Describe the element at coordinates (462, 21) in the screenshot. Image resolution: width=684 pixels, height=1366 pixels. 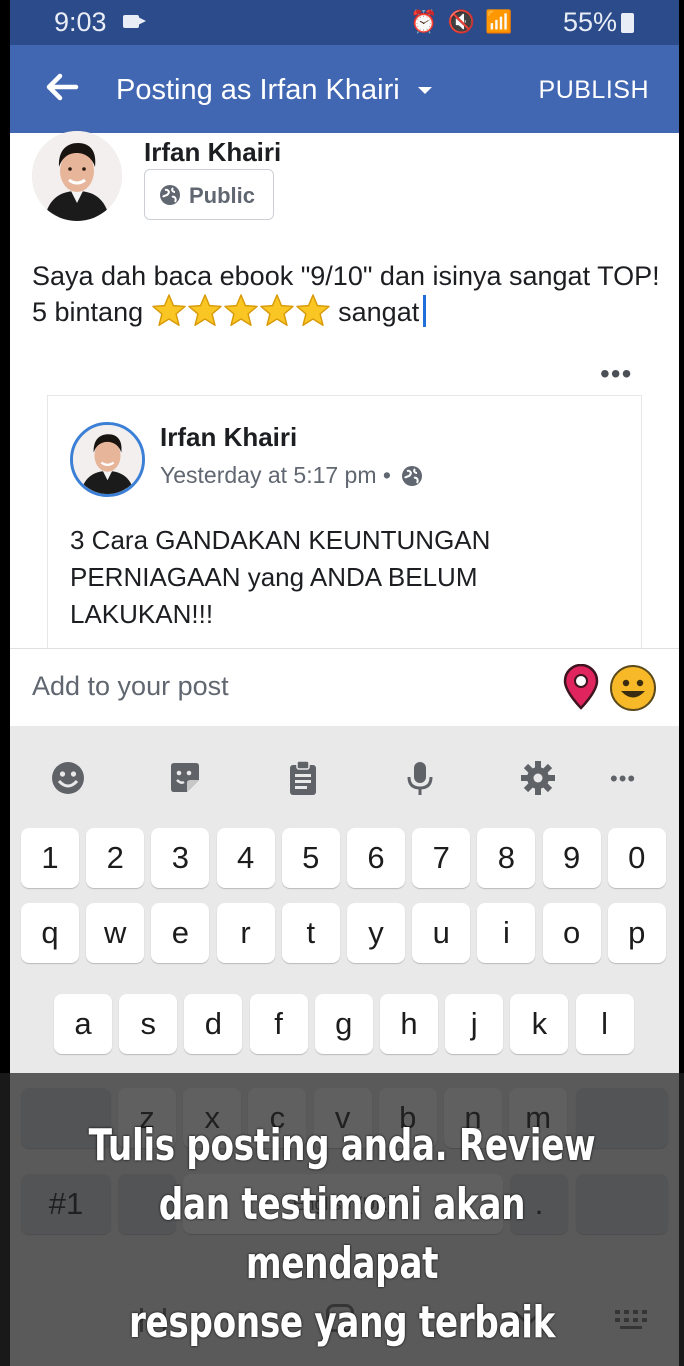
I see `status-icons: ⏰ 🔇 📶` at that location.